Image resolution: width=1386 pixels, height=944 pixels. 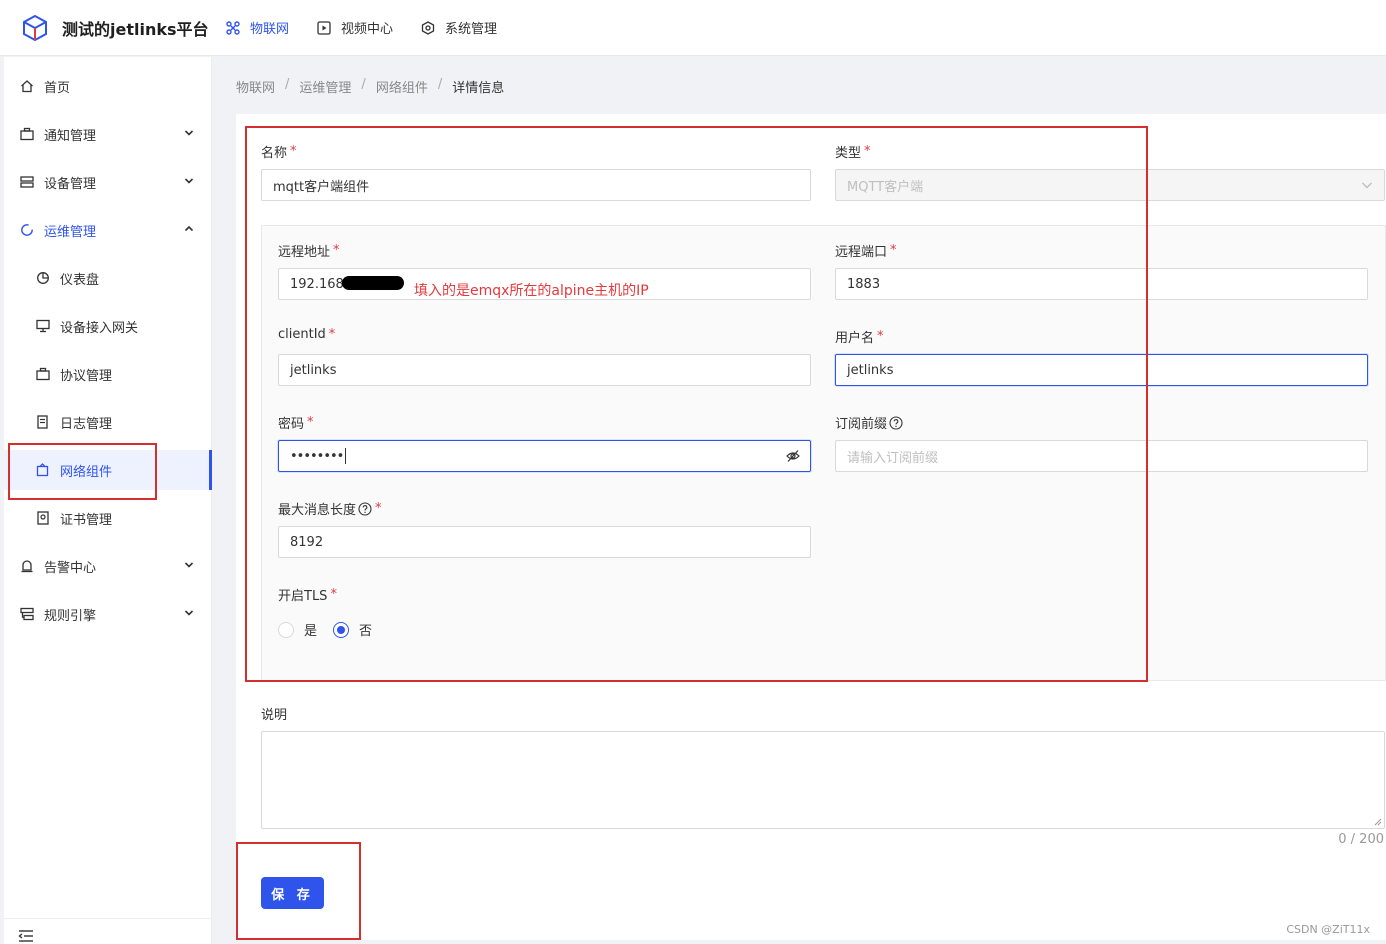 What do you see at coordinates (57, 88) in the screenshot?
I see `sidebar-item-label: 首页` at bounding box center [57, 88].